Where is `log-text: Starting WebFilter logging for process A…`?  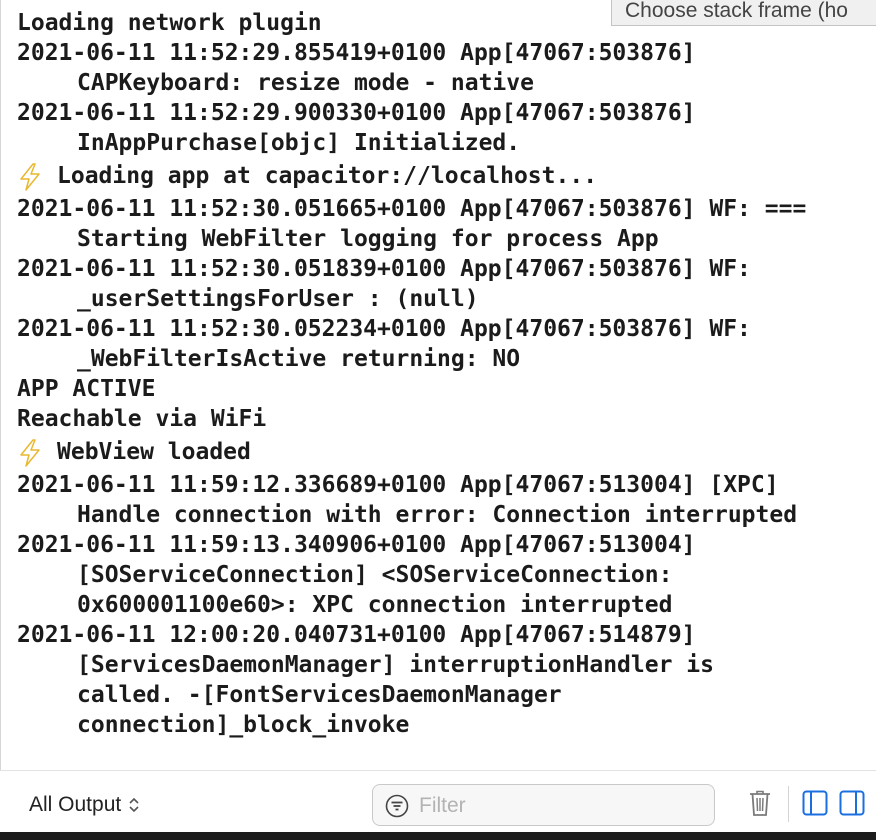 log-text: Starting WebFilter logging for process A… is located at coordinates (368, 239).